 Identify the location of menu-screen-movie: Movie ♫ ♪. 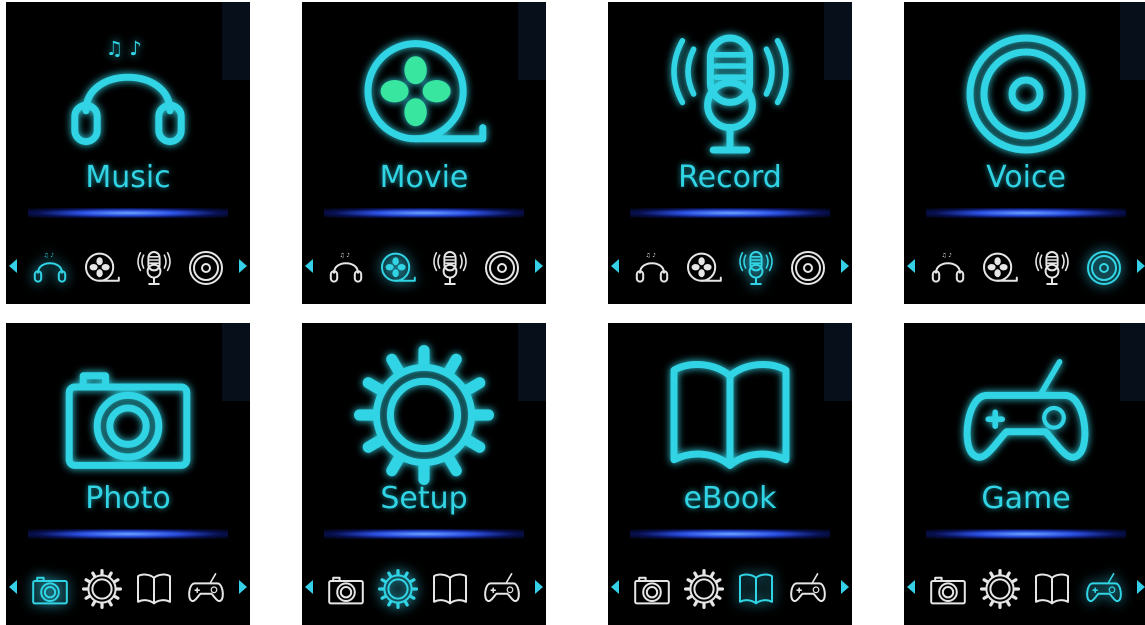
(424, 153).